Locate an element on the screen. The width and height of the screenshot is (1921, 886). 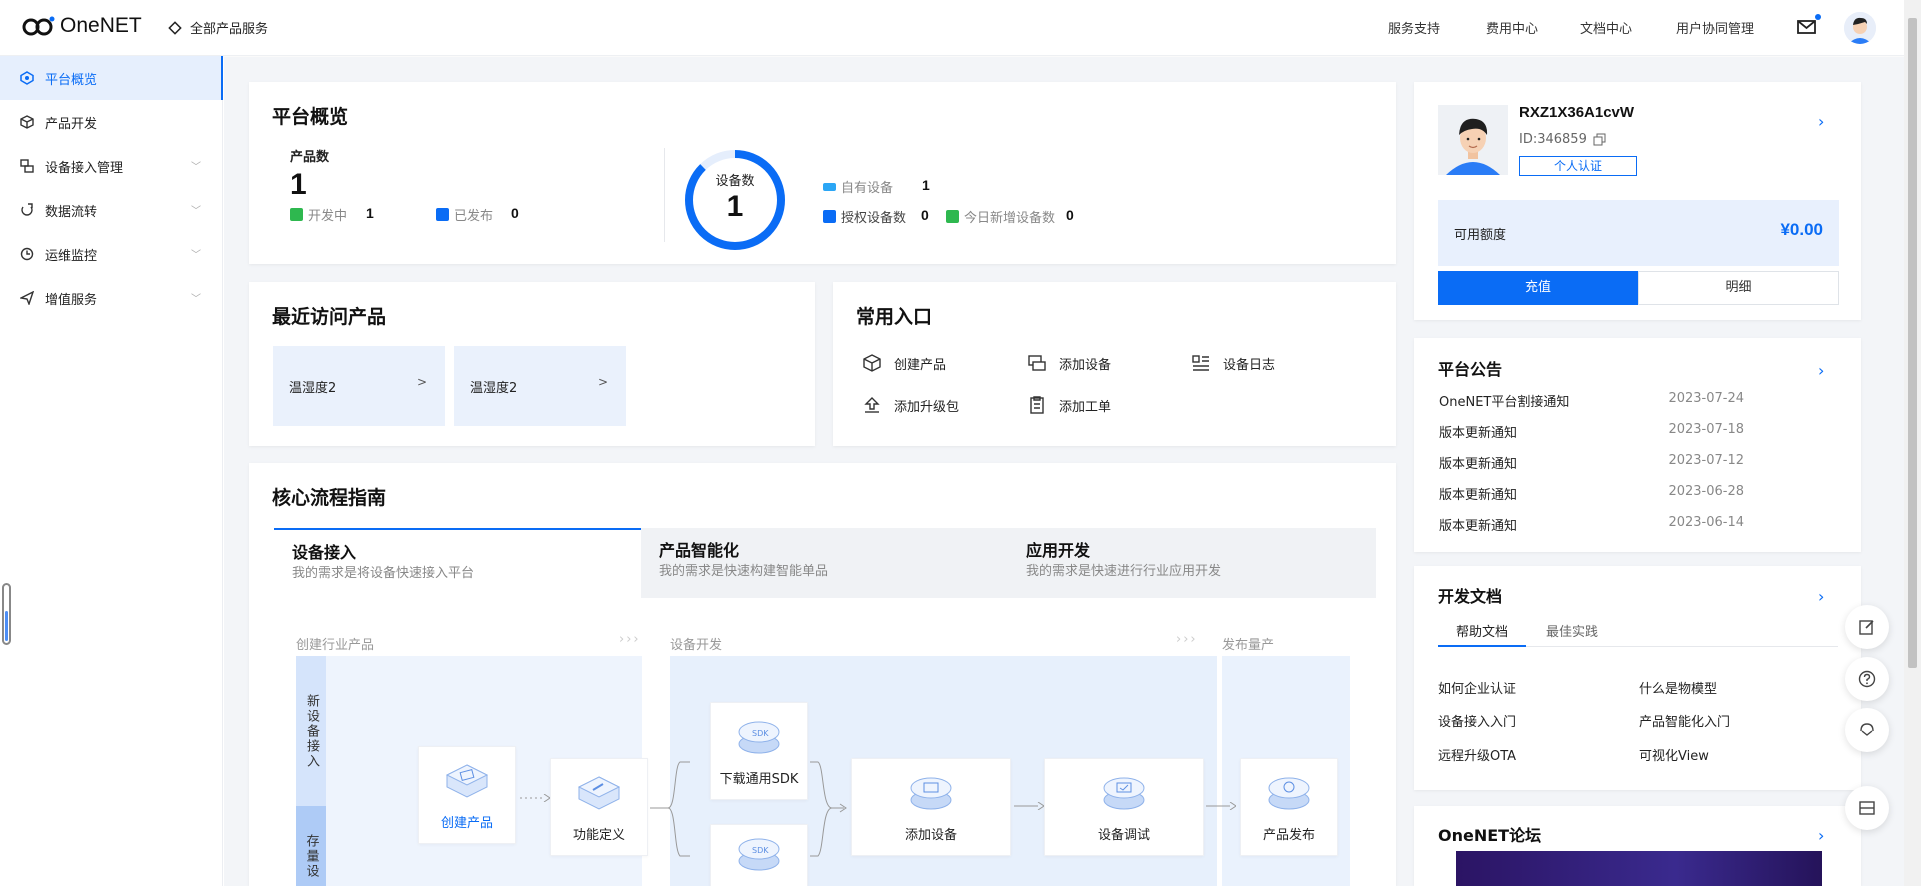
docs-tab-help: 帮助文档 is located at coordinates (1482, 634).